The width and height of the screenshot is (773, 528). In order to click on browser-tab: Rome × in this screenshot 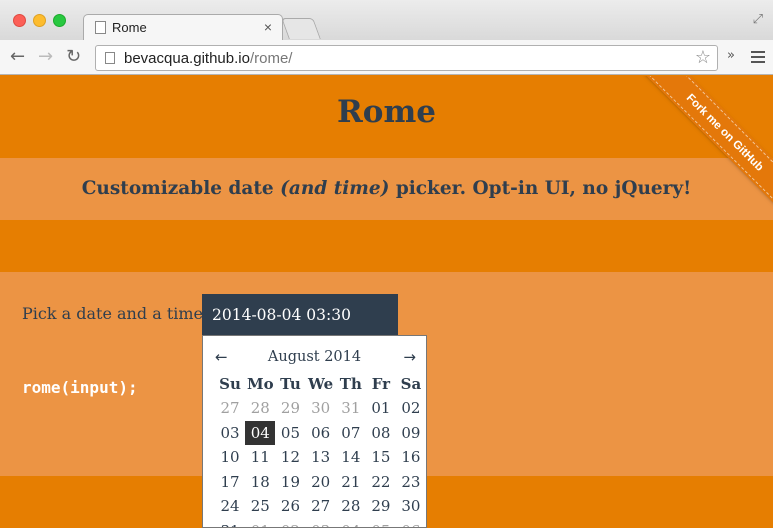, I will do `click(183, 27)`.